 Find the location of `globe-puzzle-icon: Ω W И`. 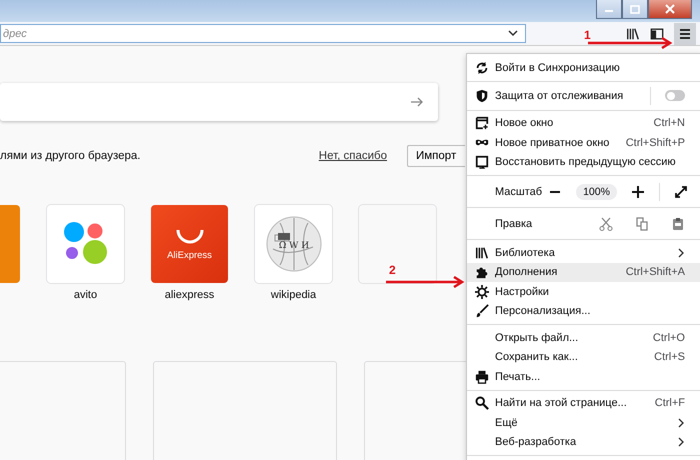

globe-puzzle-icon: Ω W И is located at coordinates (293, 244).